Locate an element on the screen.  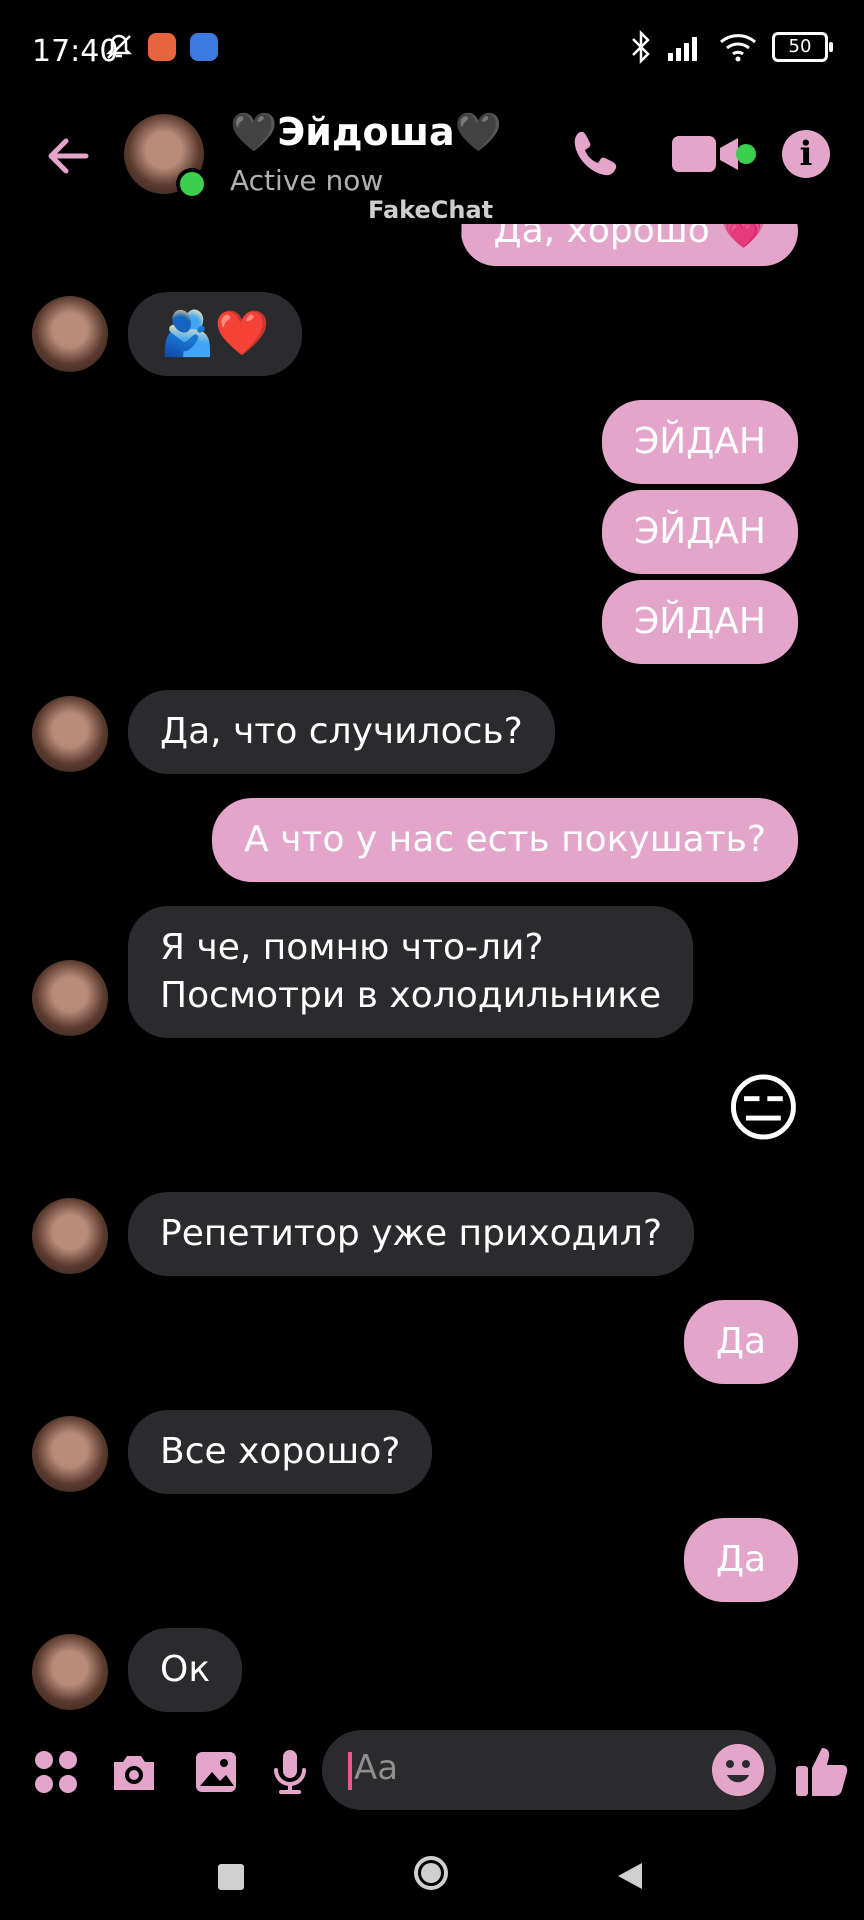
app-notification-icon is located at coordinates (162, 47).